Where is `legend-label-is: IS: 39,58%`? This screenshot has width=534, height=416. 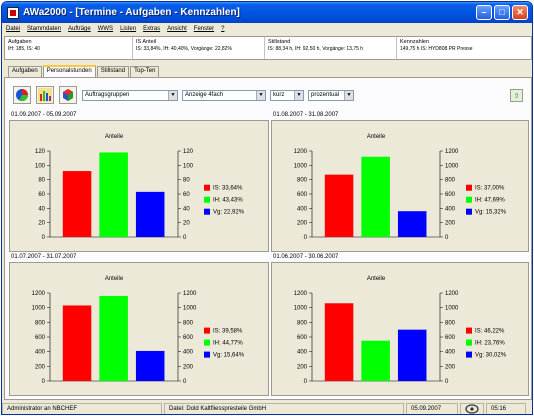
legend-label-is: IS: 39,58% is located at coordinates (228, 332).